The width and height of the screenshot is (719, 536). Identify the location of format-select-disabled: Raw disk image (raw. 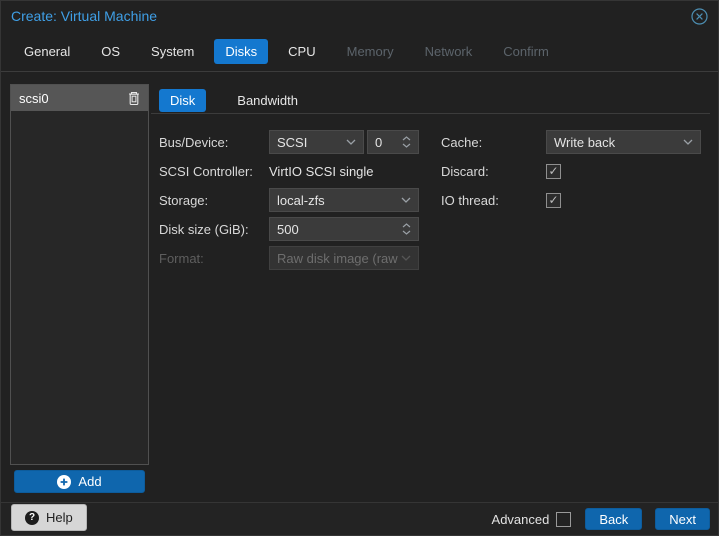
(344, 258).